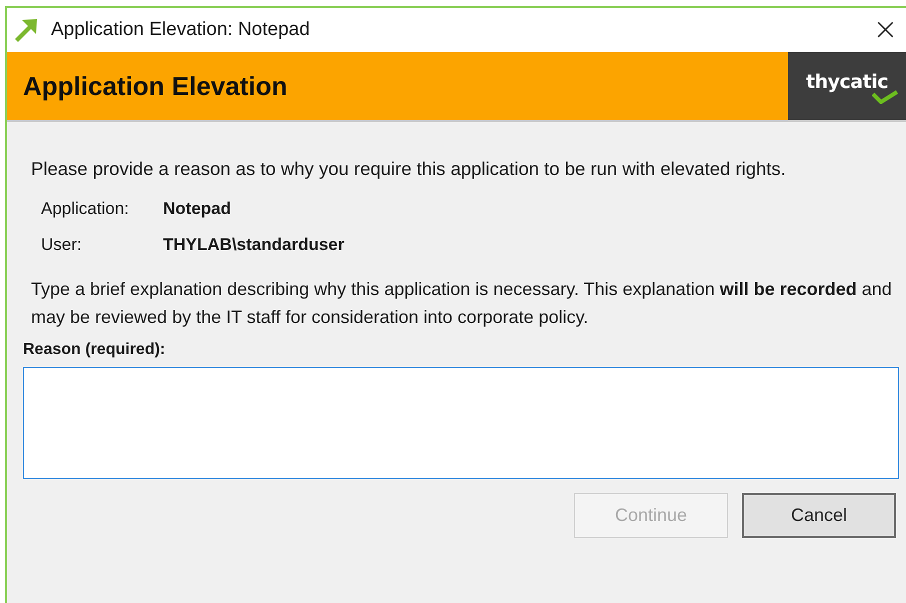  What do you see at coordinates (254, 245) in the screenshot?
I see `detail-value: THYLAB\standarduser` at bounding box center [254, 245].